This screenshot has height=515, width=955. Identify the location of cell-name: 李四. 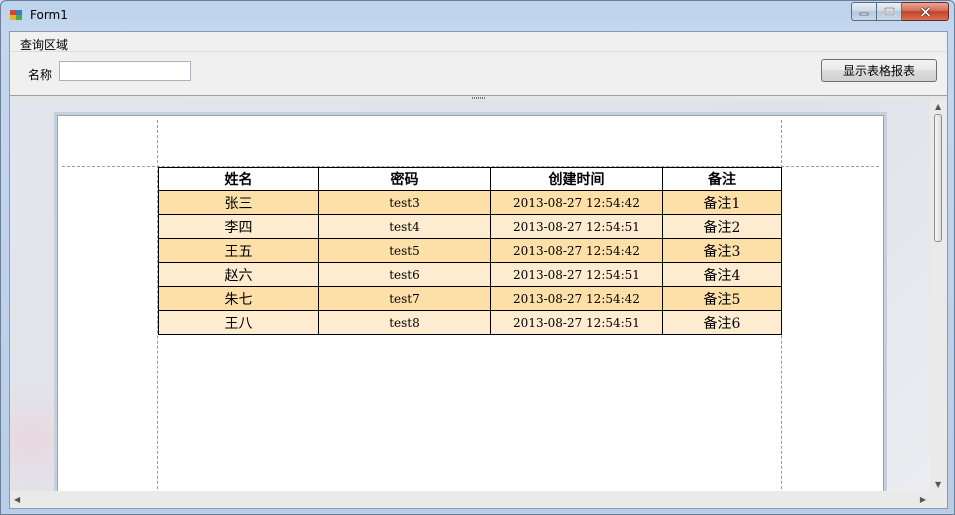
(238, 226).